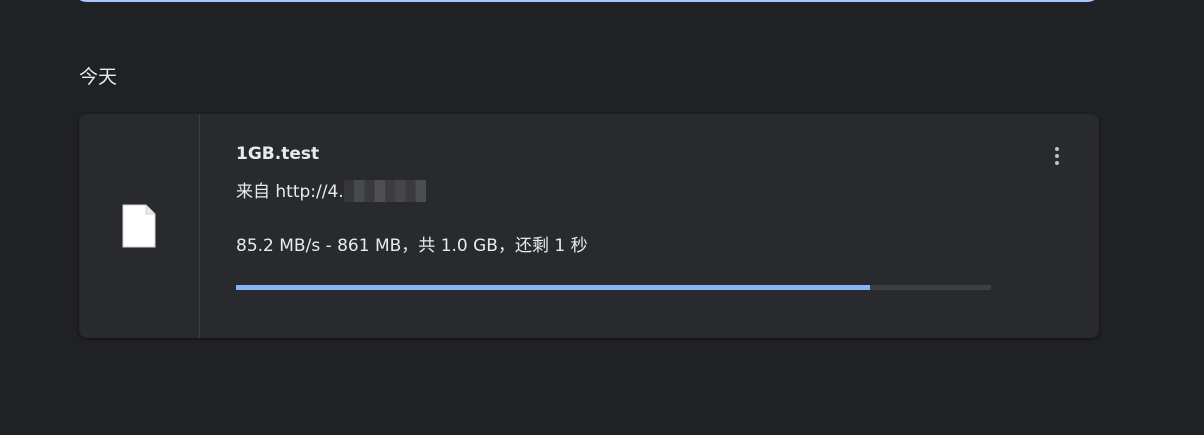 This screenshot has height=435, width=1204. I want to click on download-status-text: 85.2 MB/s - 861 MB，共 1.0 GB，还剩 1 秒, so click(412, 246).